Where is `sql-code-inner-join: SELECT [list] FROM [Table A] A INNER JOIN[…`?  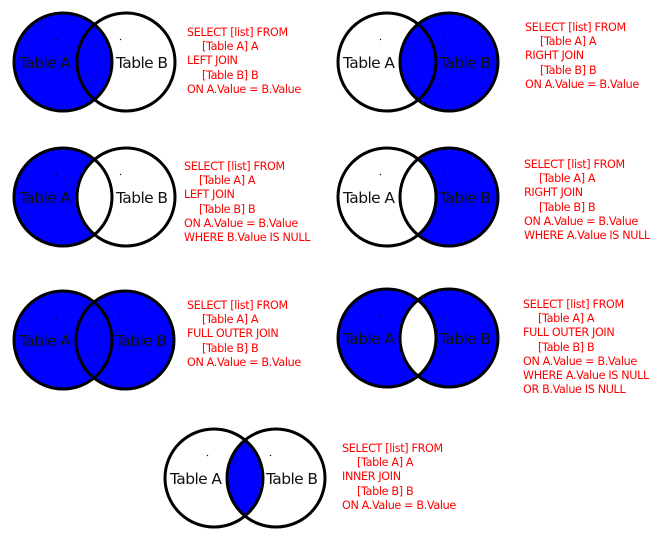
sql-code-inner-join: SELECT [list] FROM [Table A] A INNER JOIN[… is located at coordinates (399, 477).